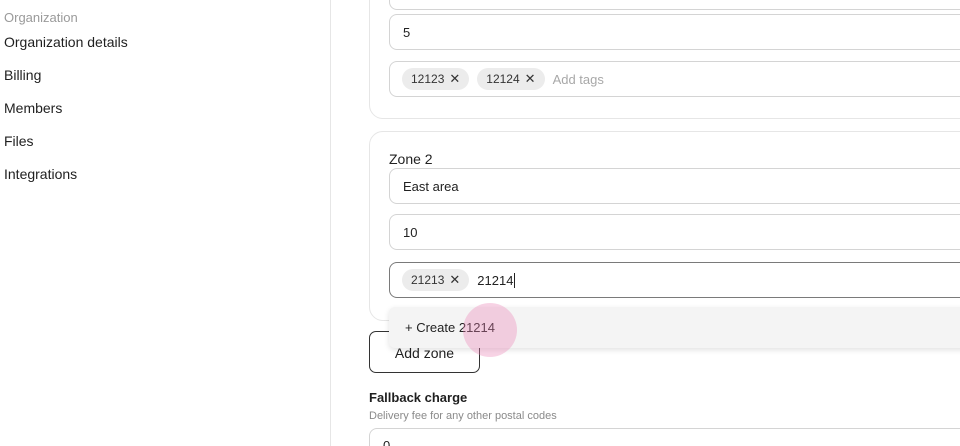 This screenshot has width=960, height=446. I want to click on tag-chip: 12124 ✕, so click(511, 79).